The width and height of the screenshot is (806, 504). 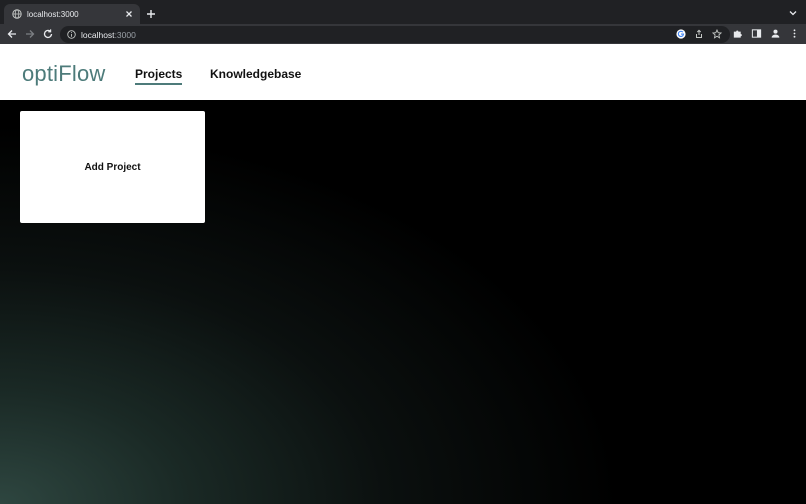 I want to click on share-icon, so click(x=699, y=34).